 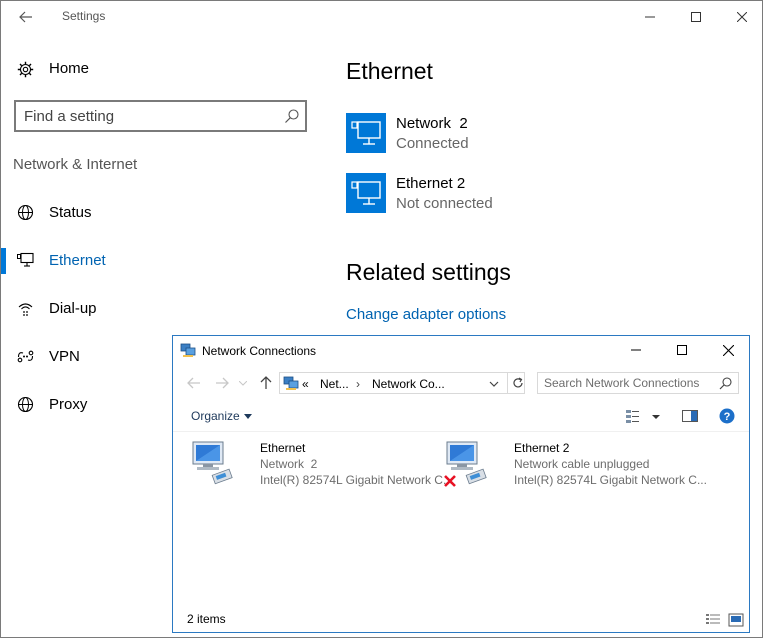 I want to click on nc-minimize-button, so click(x=636, y=350).